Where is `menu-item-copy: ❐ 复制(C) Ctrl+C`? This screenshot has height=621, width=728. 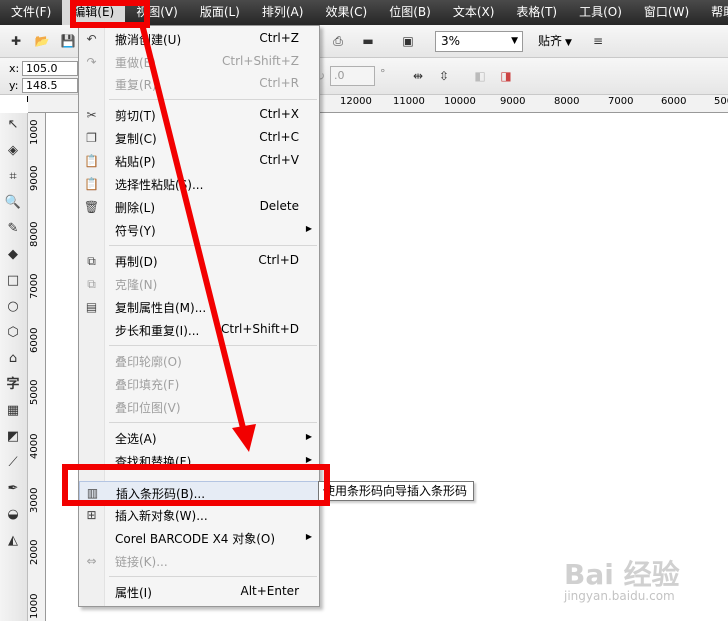 menu-item-copy: ❐ 复制(C) Ctrl+C is located at coordinates (199, 138).